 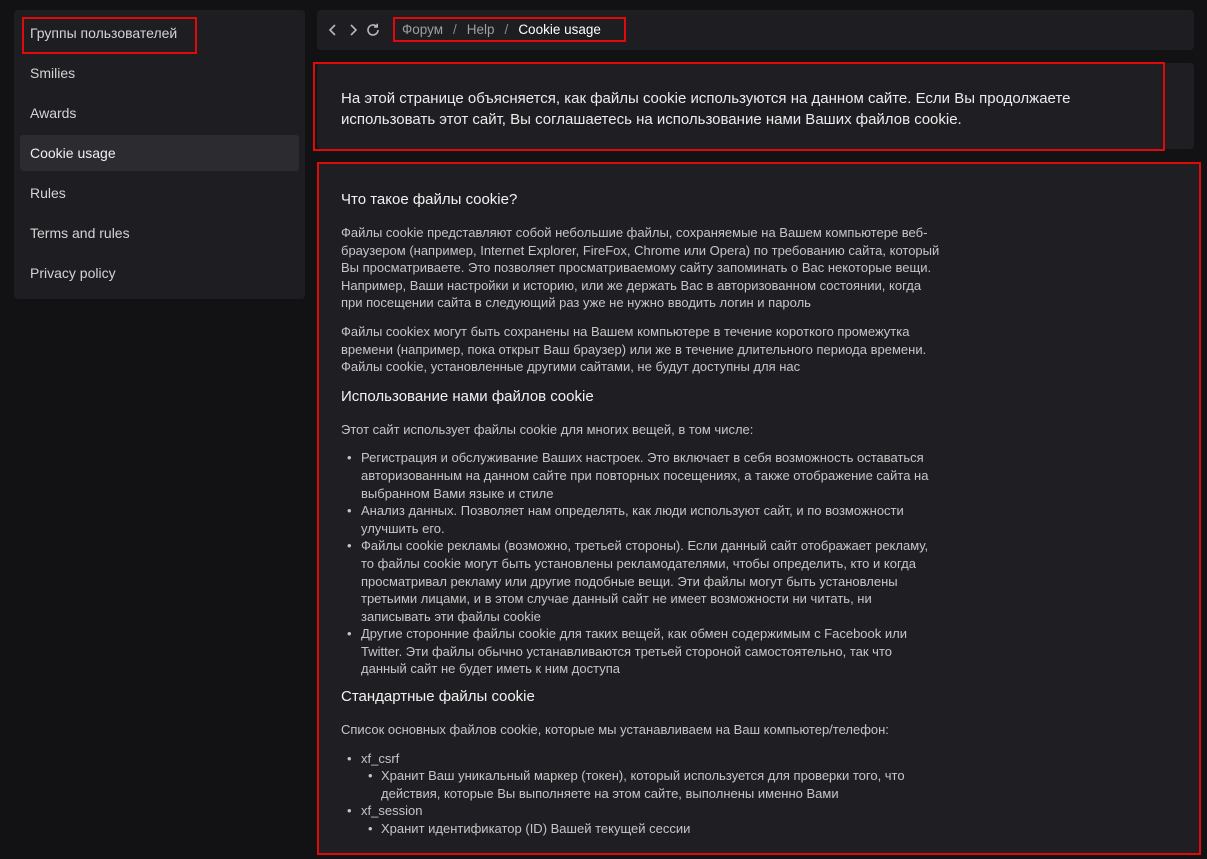 I want to click on sidebar-item-cookie-usage: Cookie usage, so click(x=159, y=153).